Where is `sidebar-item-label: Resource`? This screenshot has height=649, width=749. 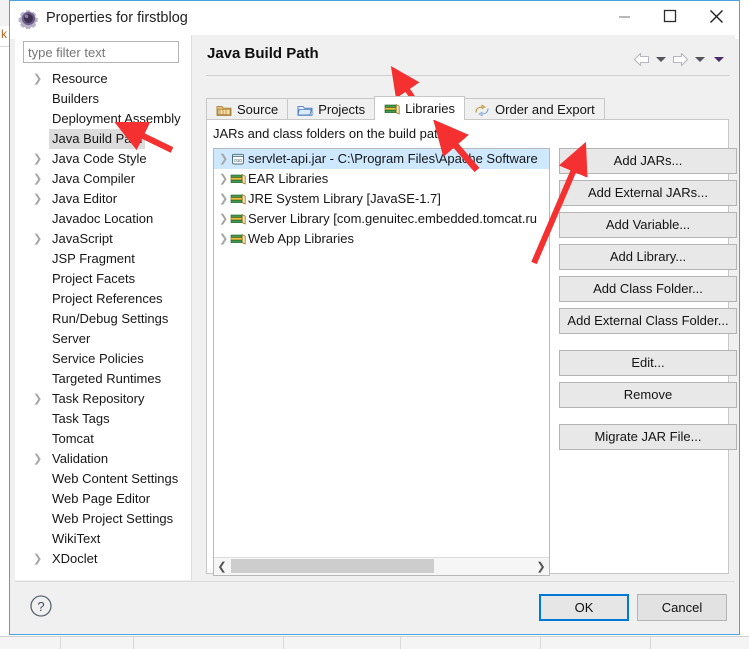
sidebar-item-label: Resource is located at coordinates (80, 78).